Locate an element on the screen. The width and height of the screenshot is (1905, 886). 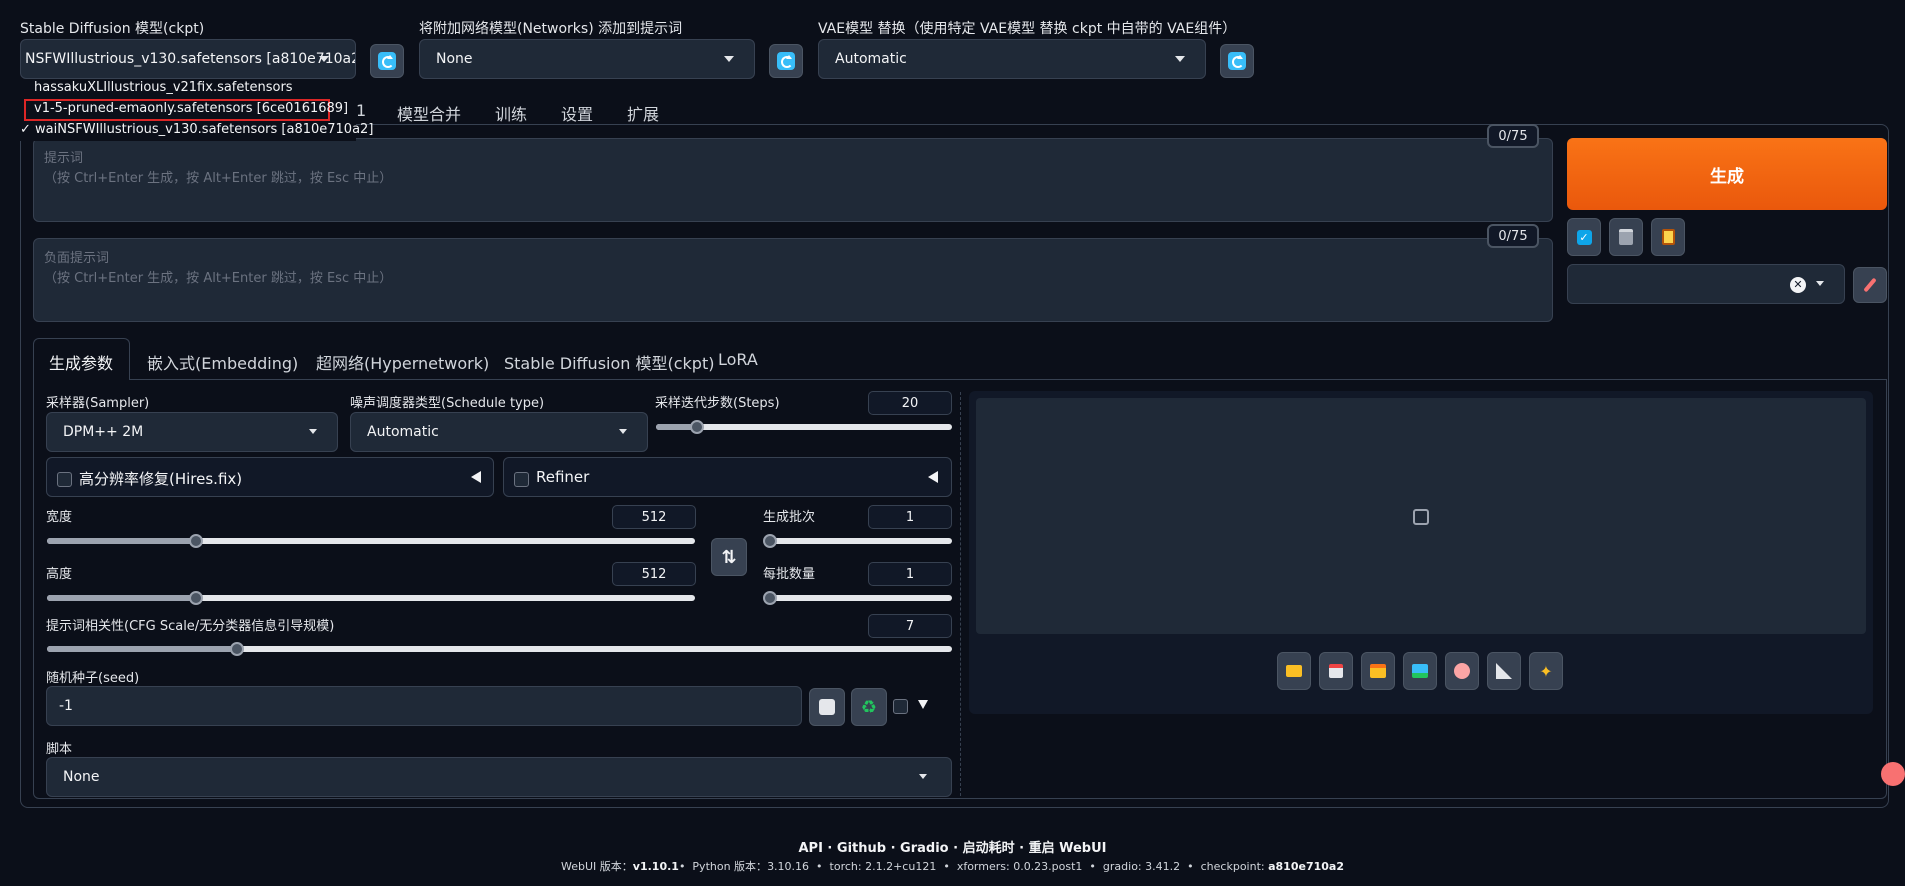
python-version: 3.10.16 is located at coordinates (788, 866).